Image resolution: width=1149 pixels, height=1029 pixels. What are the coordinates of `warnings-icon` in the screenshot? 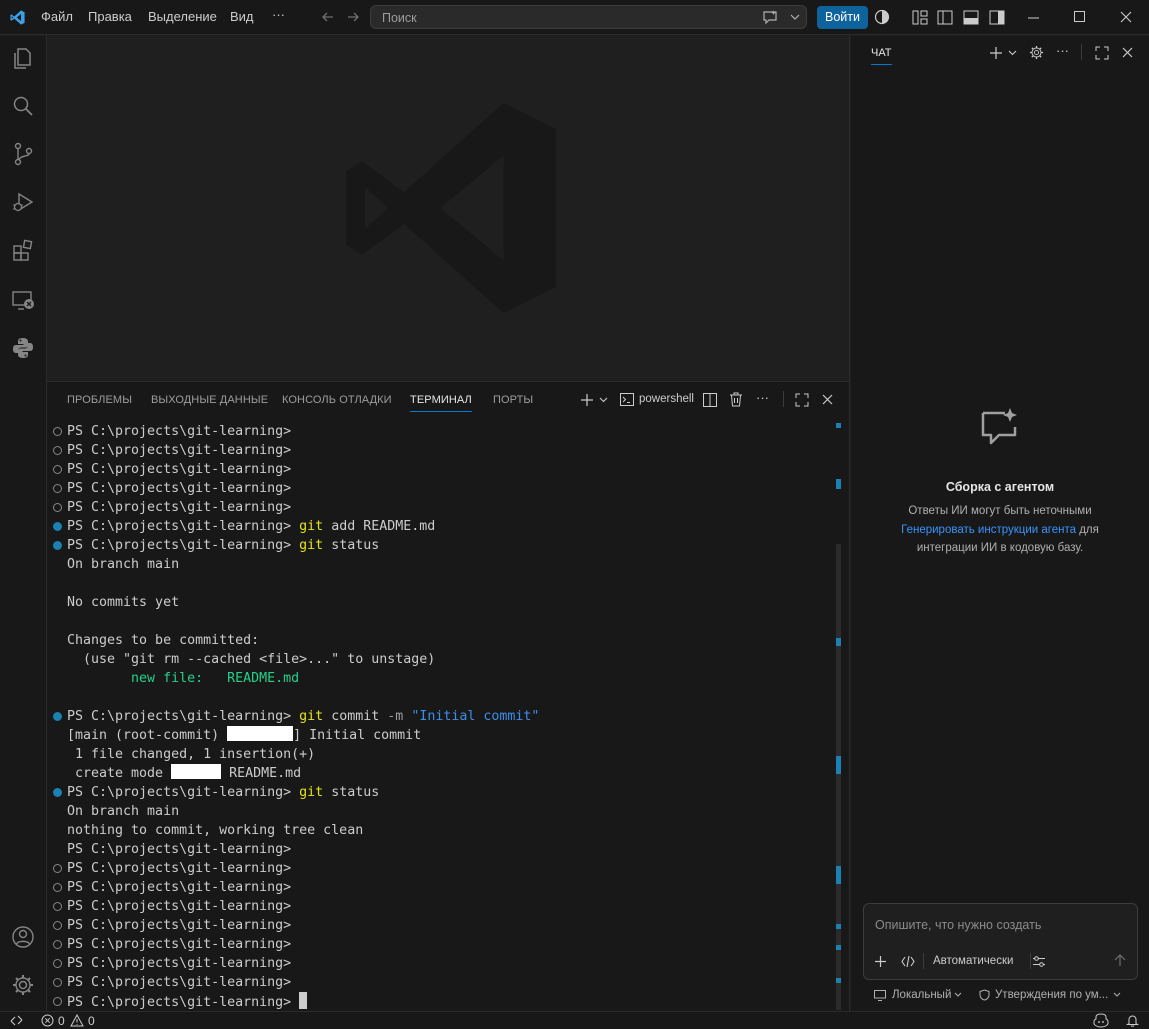 It's located at (77, 1020).